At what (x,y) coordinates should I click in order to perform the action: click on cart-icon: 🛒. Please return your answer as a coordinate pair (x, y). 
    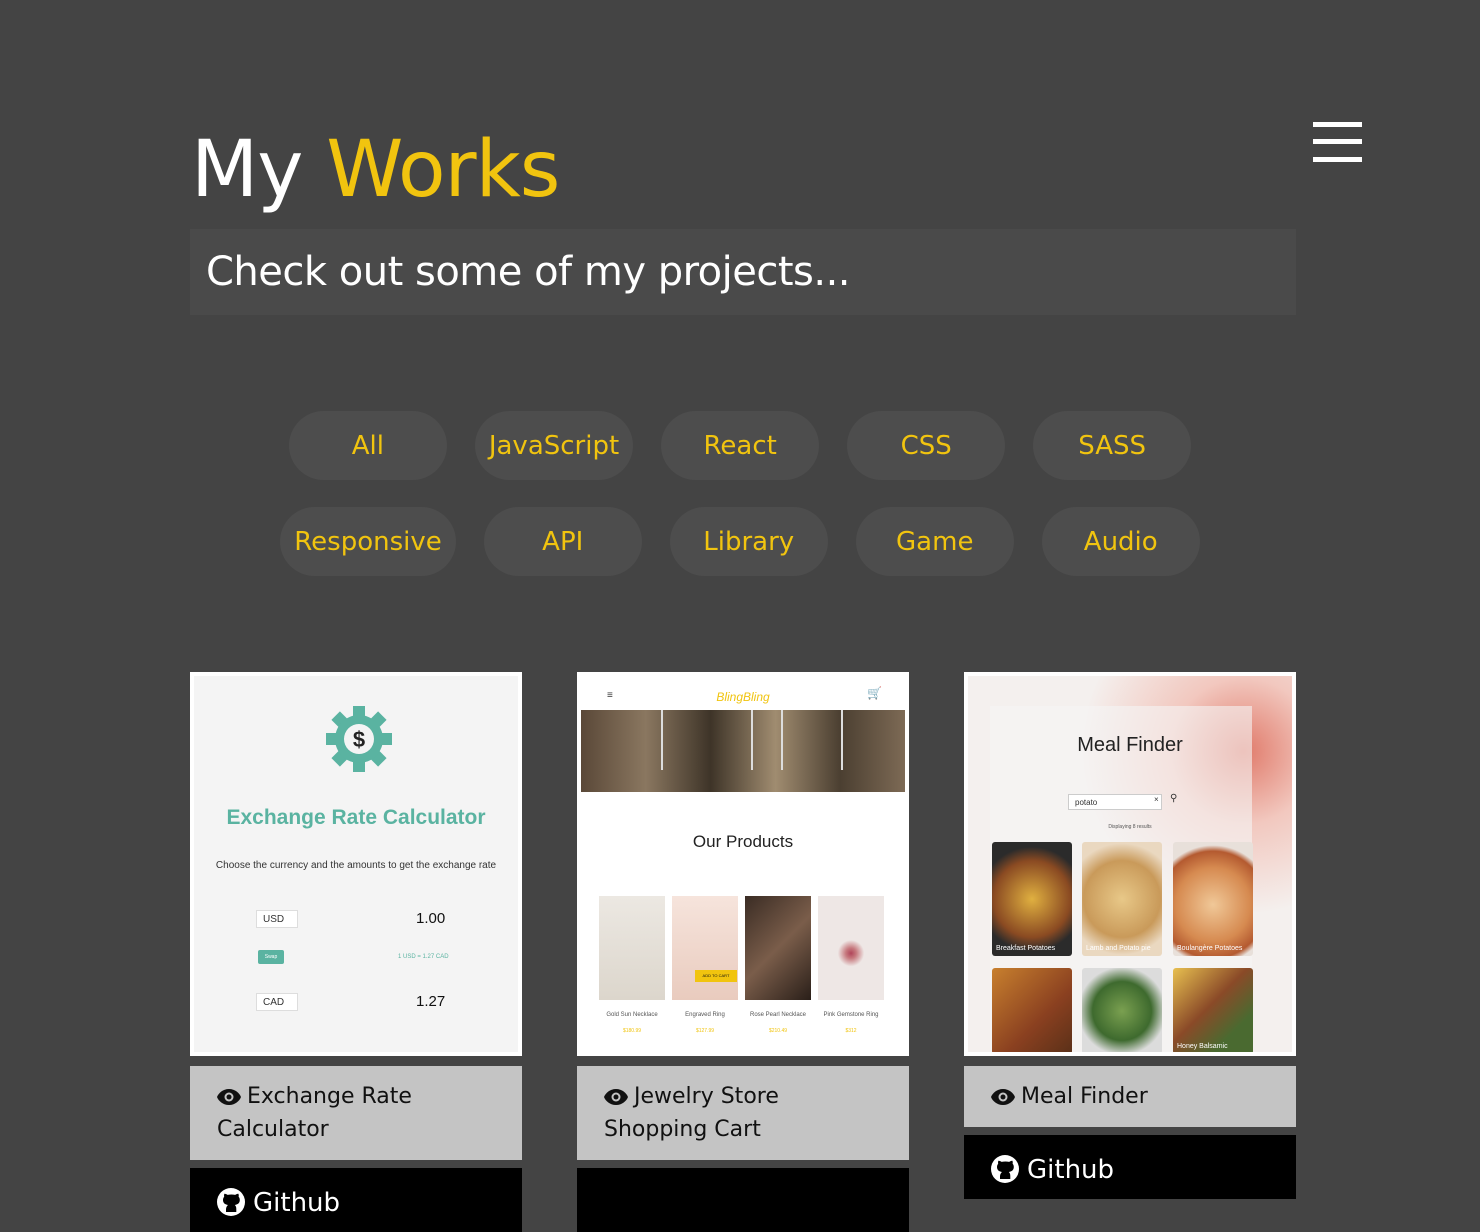
    Looking at the image, I should click on (874, 693).